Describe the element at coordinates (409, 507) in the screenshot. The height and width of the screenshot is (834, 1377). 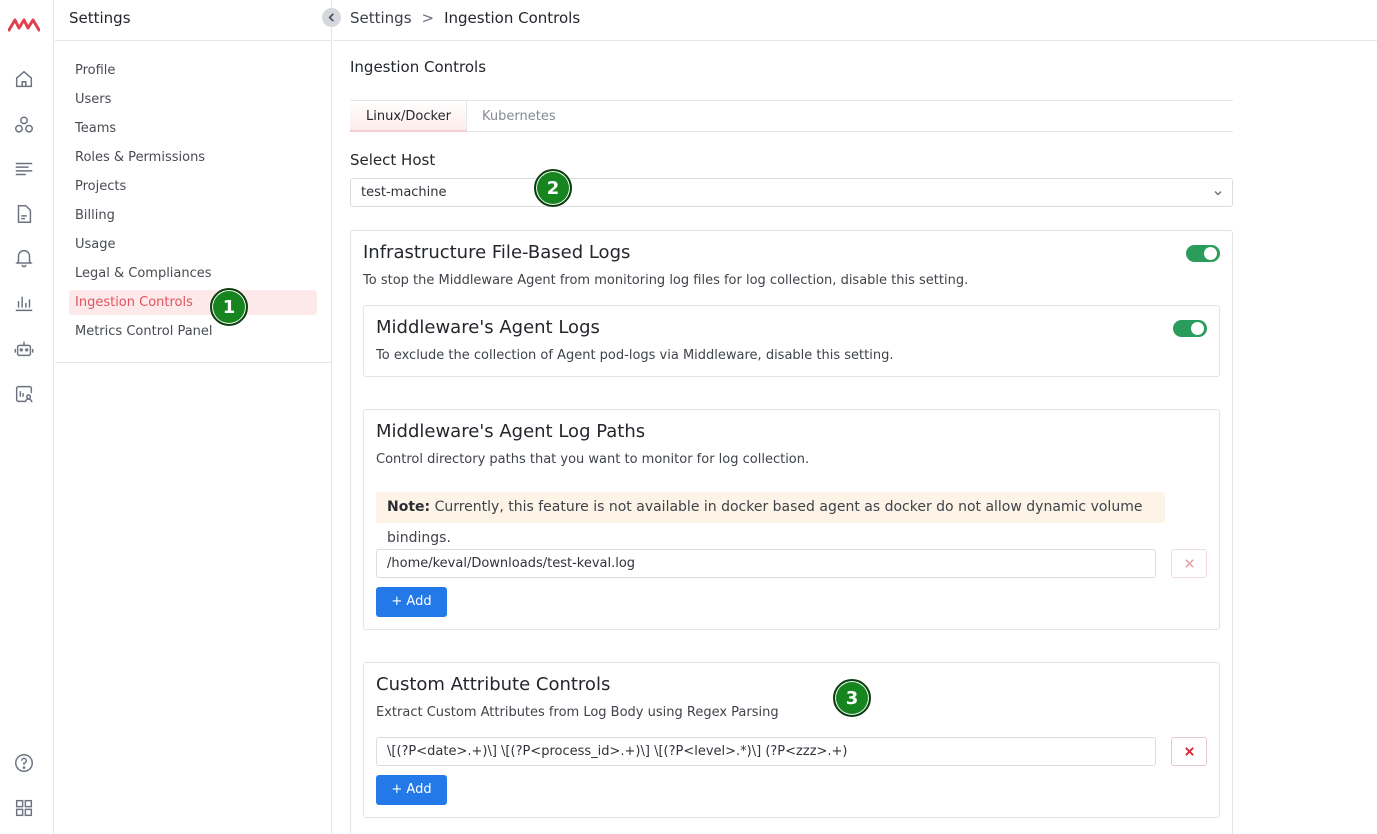
I see `note-label: Note:` at that location.